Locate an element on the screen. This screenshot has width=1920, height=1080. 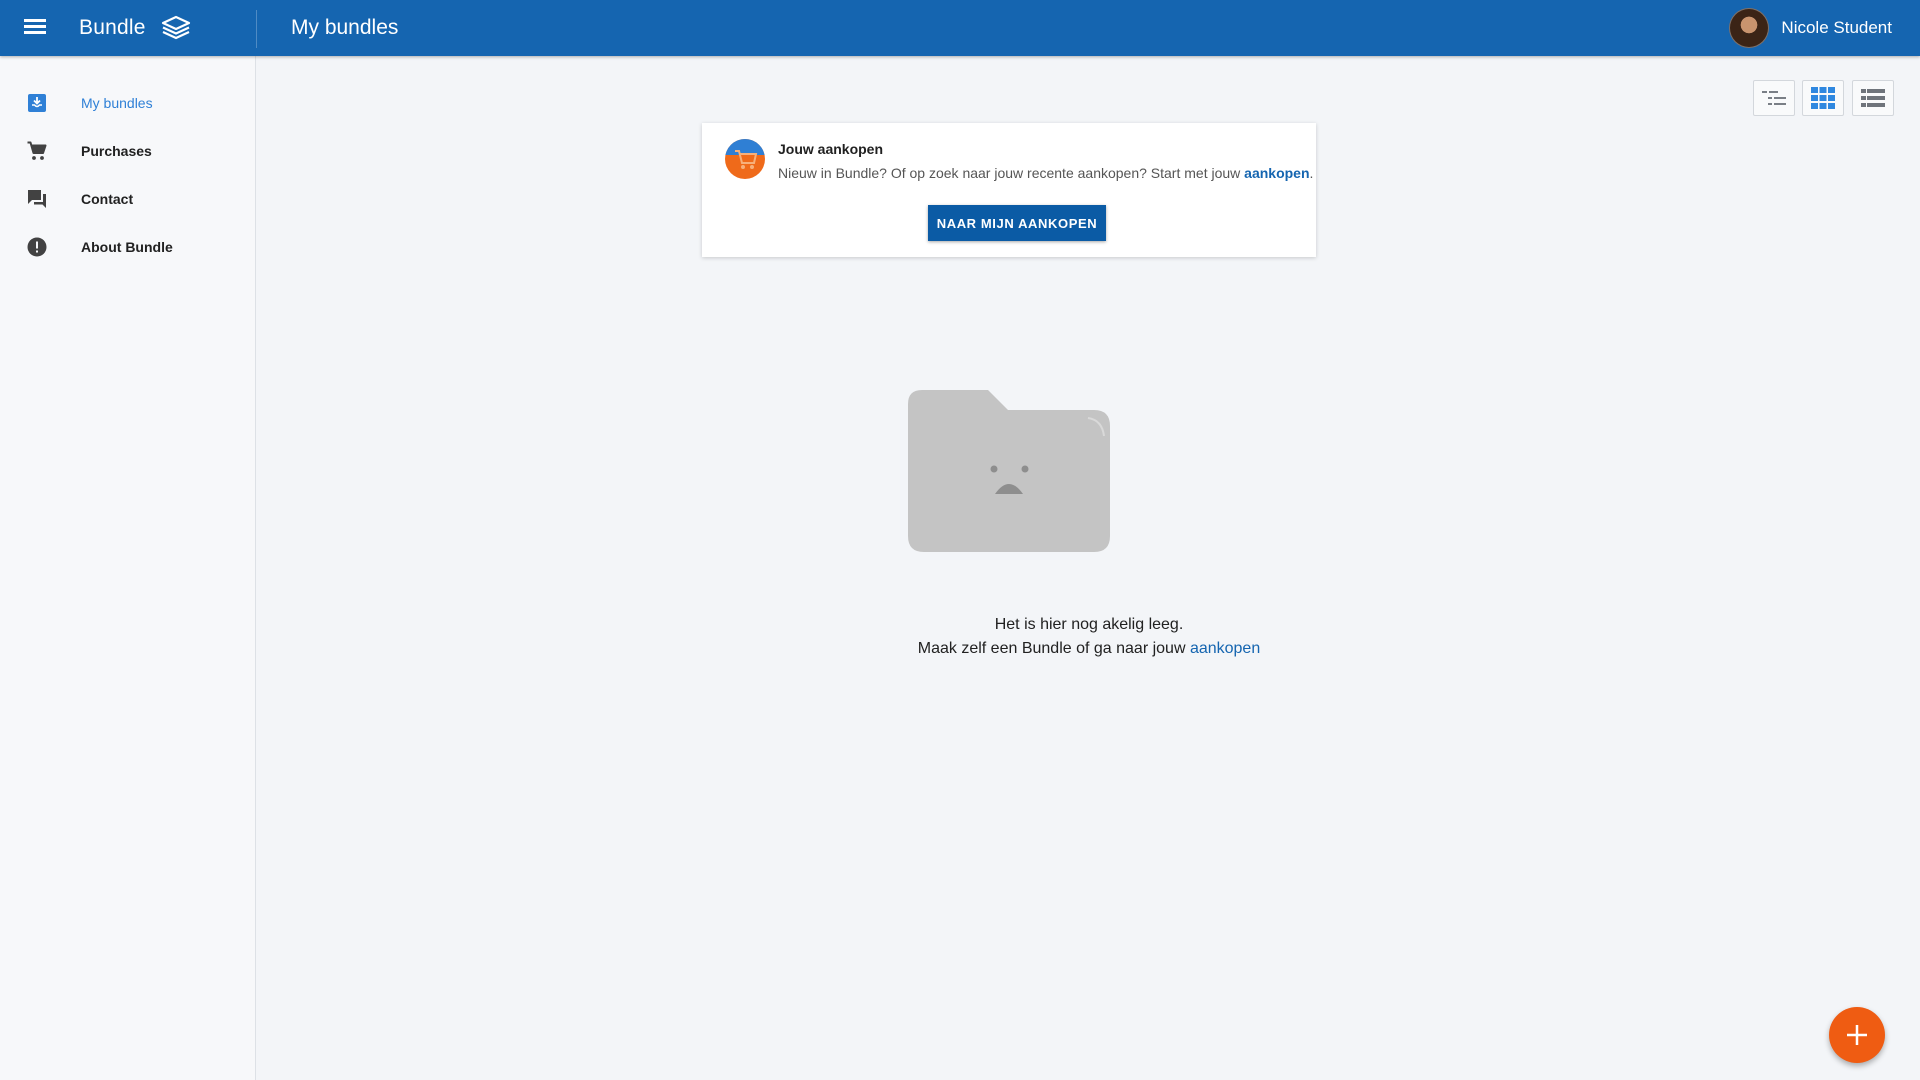
grid-view-icon is located at coordinates (1823, 98).